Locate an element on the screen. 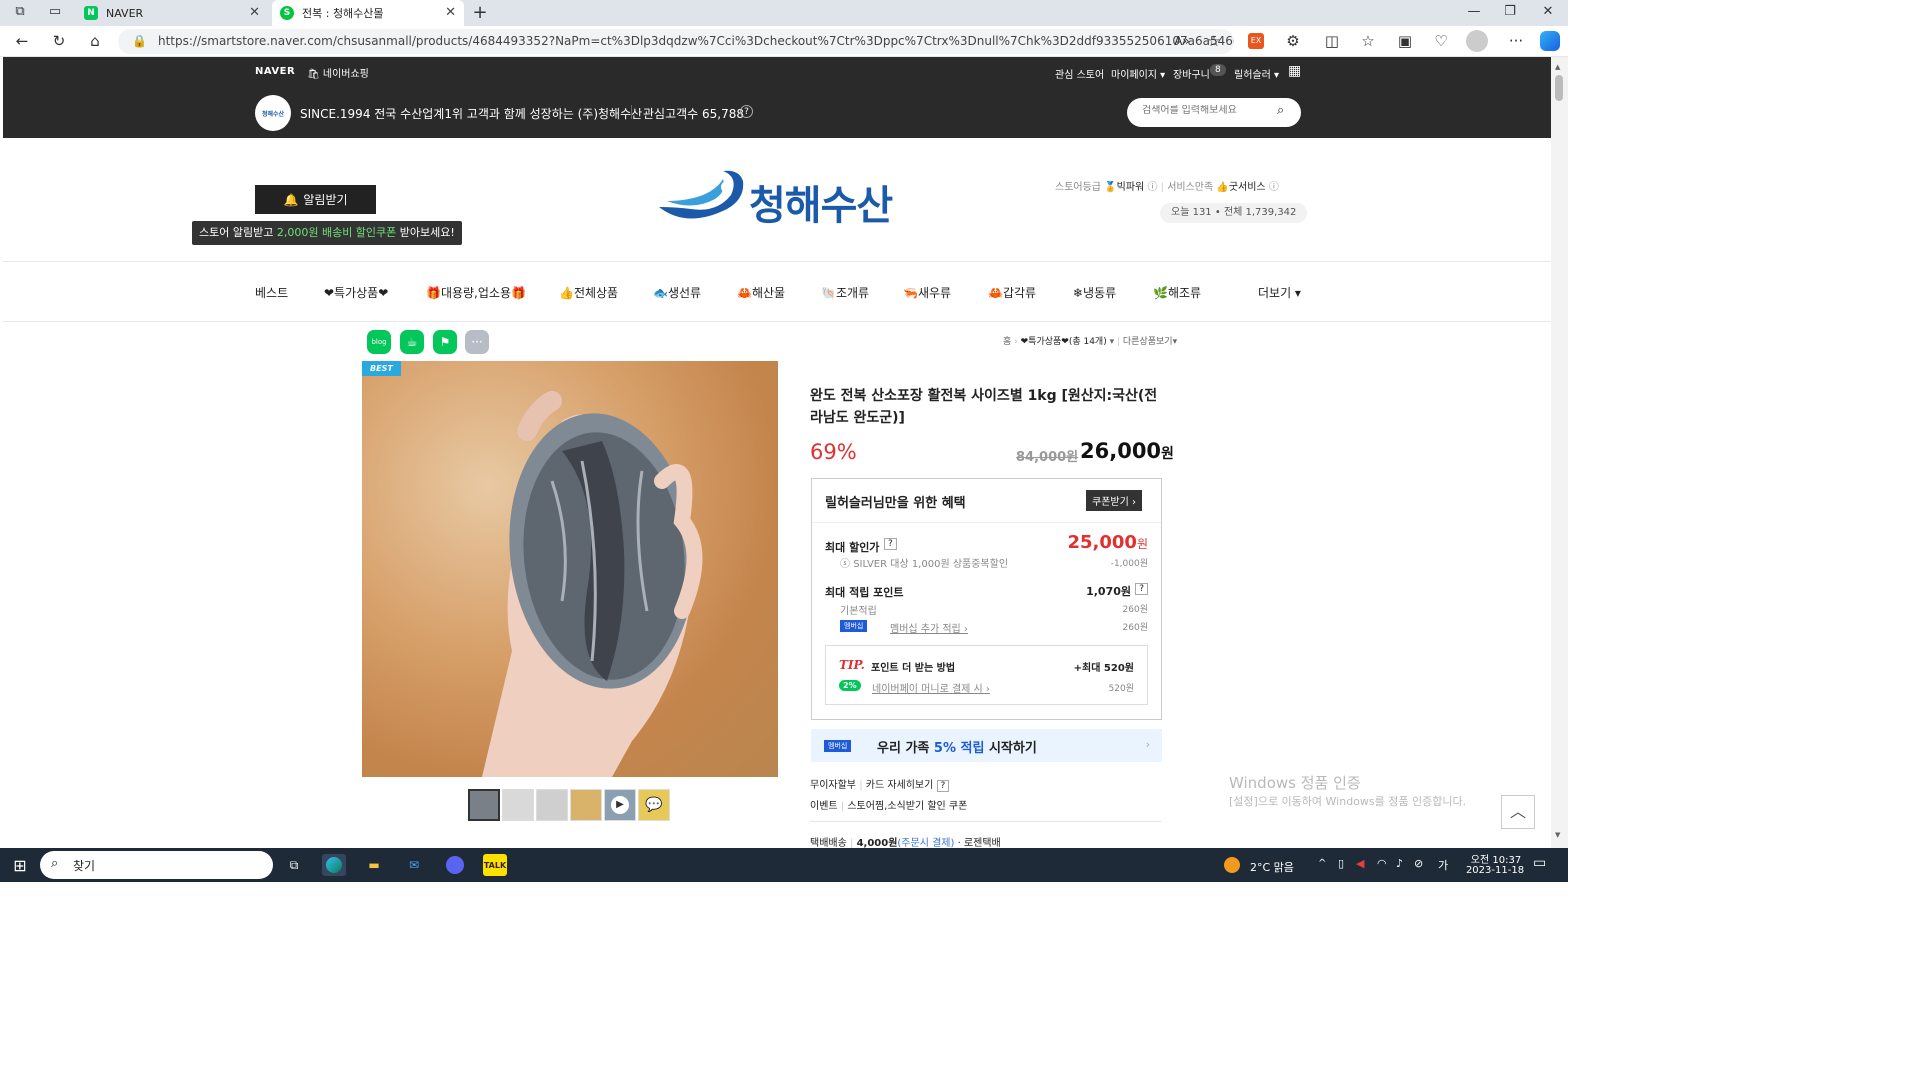 Image resolution: width=1920 pixels, height=1080 pixels. bookmark-share-icon: ⚑ is located at coordinates (445, 342).